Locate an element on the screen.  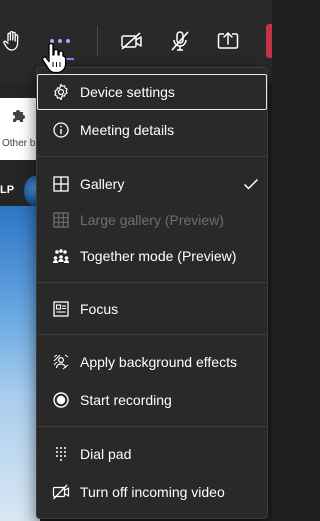
menu-item-label: Large gallery (Preview) is located at coordinates (152, 220).